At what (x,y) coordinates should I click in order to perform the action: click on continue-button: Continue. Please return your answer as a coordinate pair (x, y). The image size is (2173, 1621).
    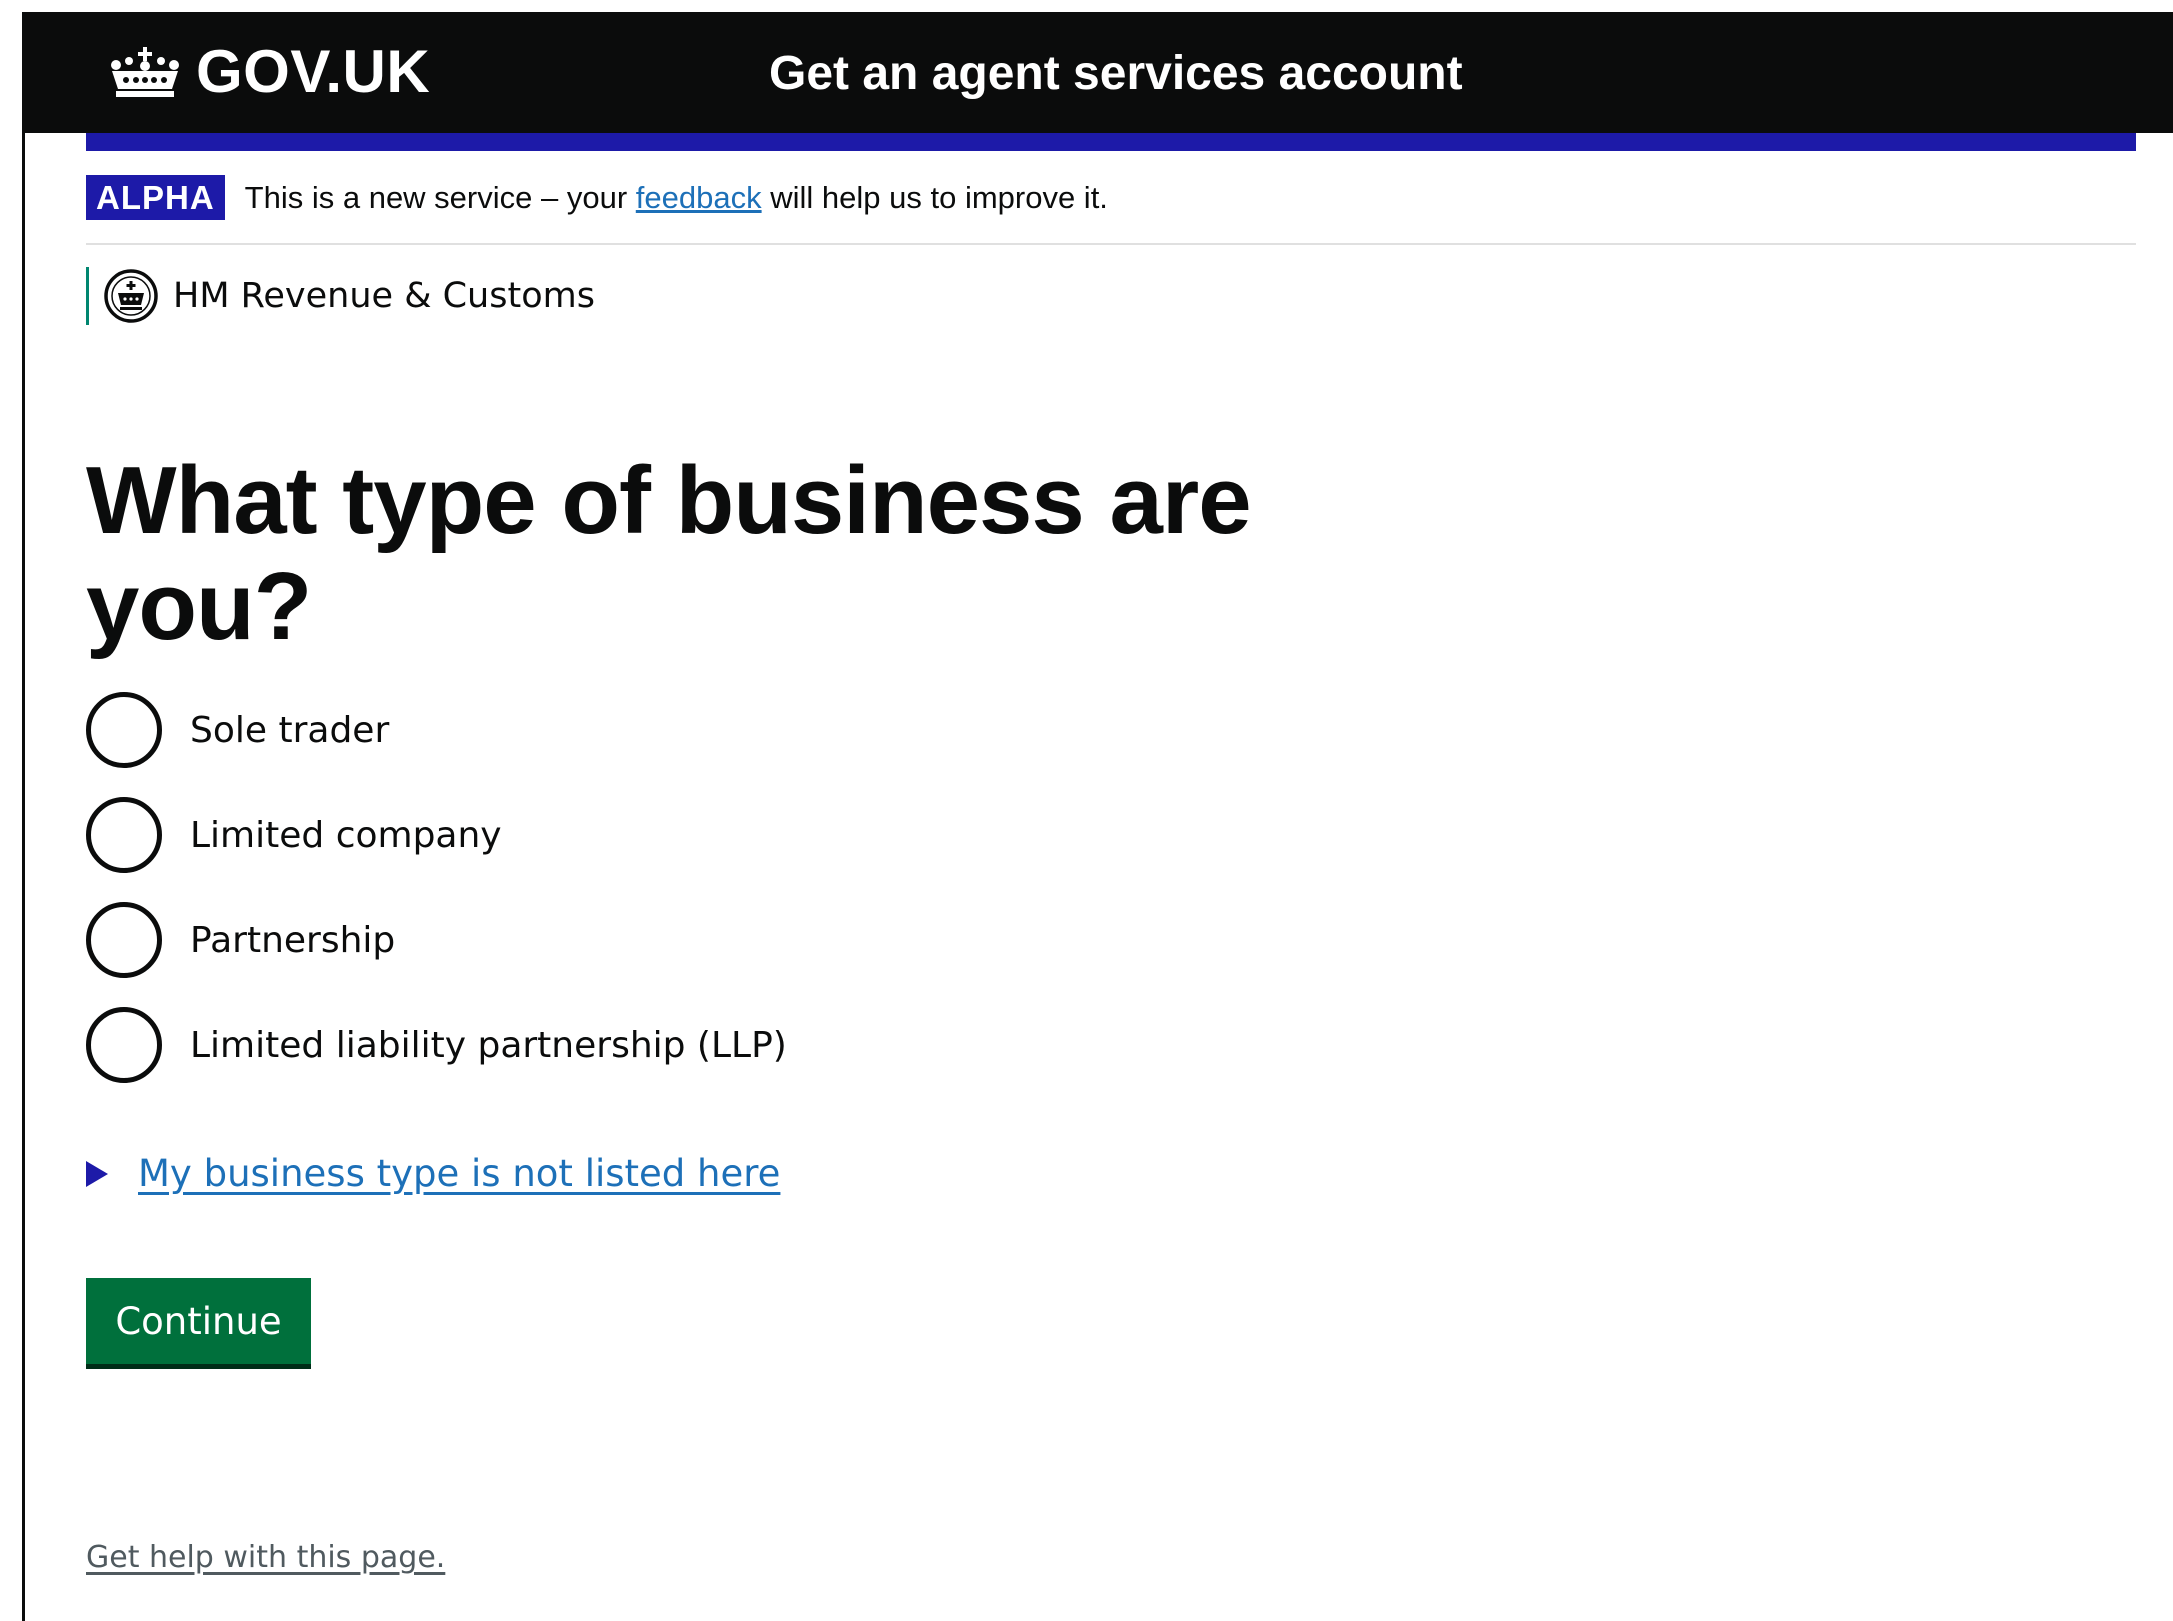
    Looking at the image, I should click on (198, 1321).